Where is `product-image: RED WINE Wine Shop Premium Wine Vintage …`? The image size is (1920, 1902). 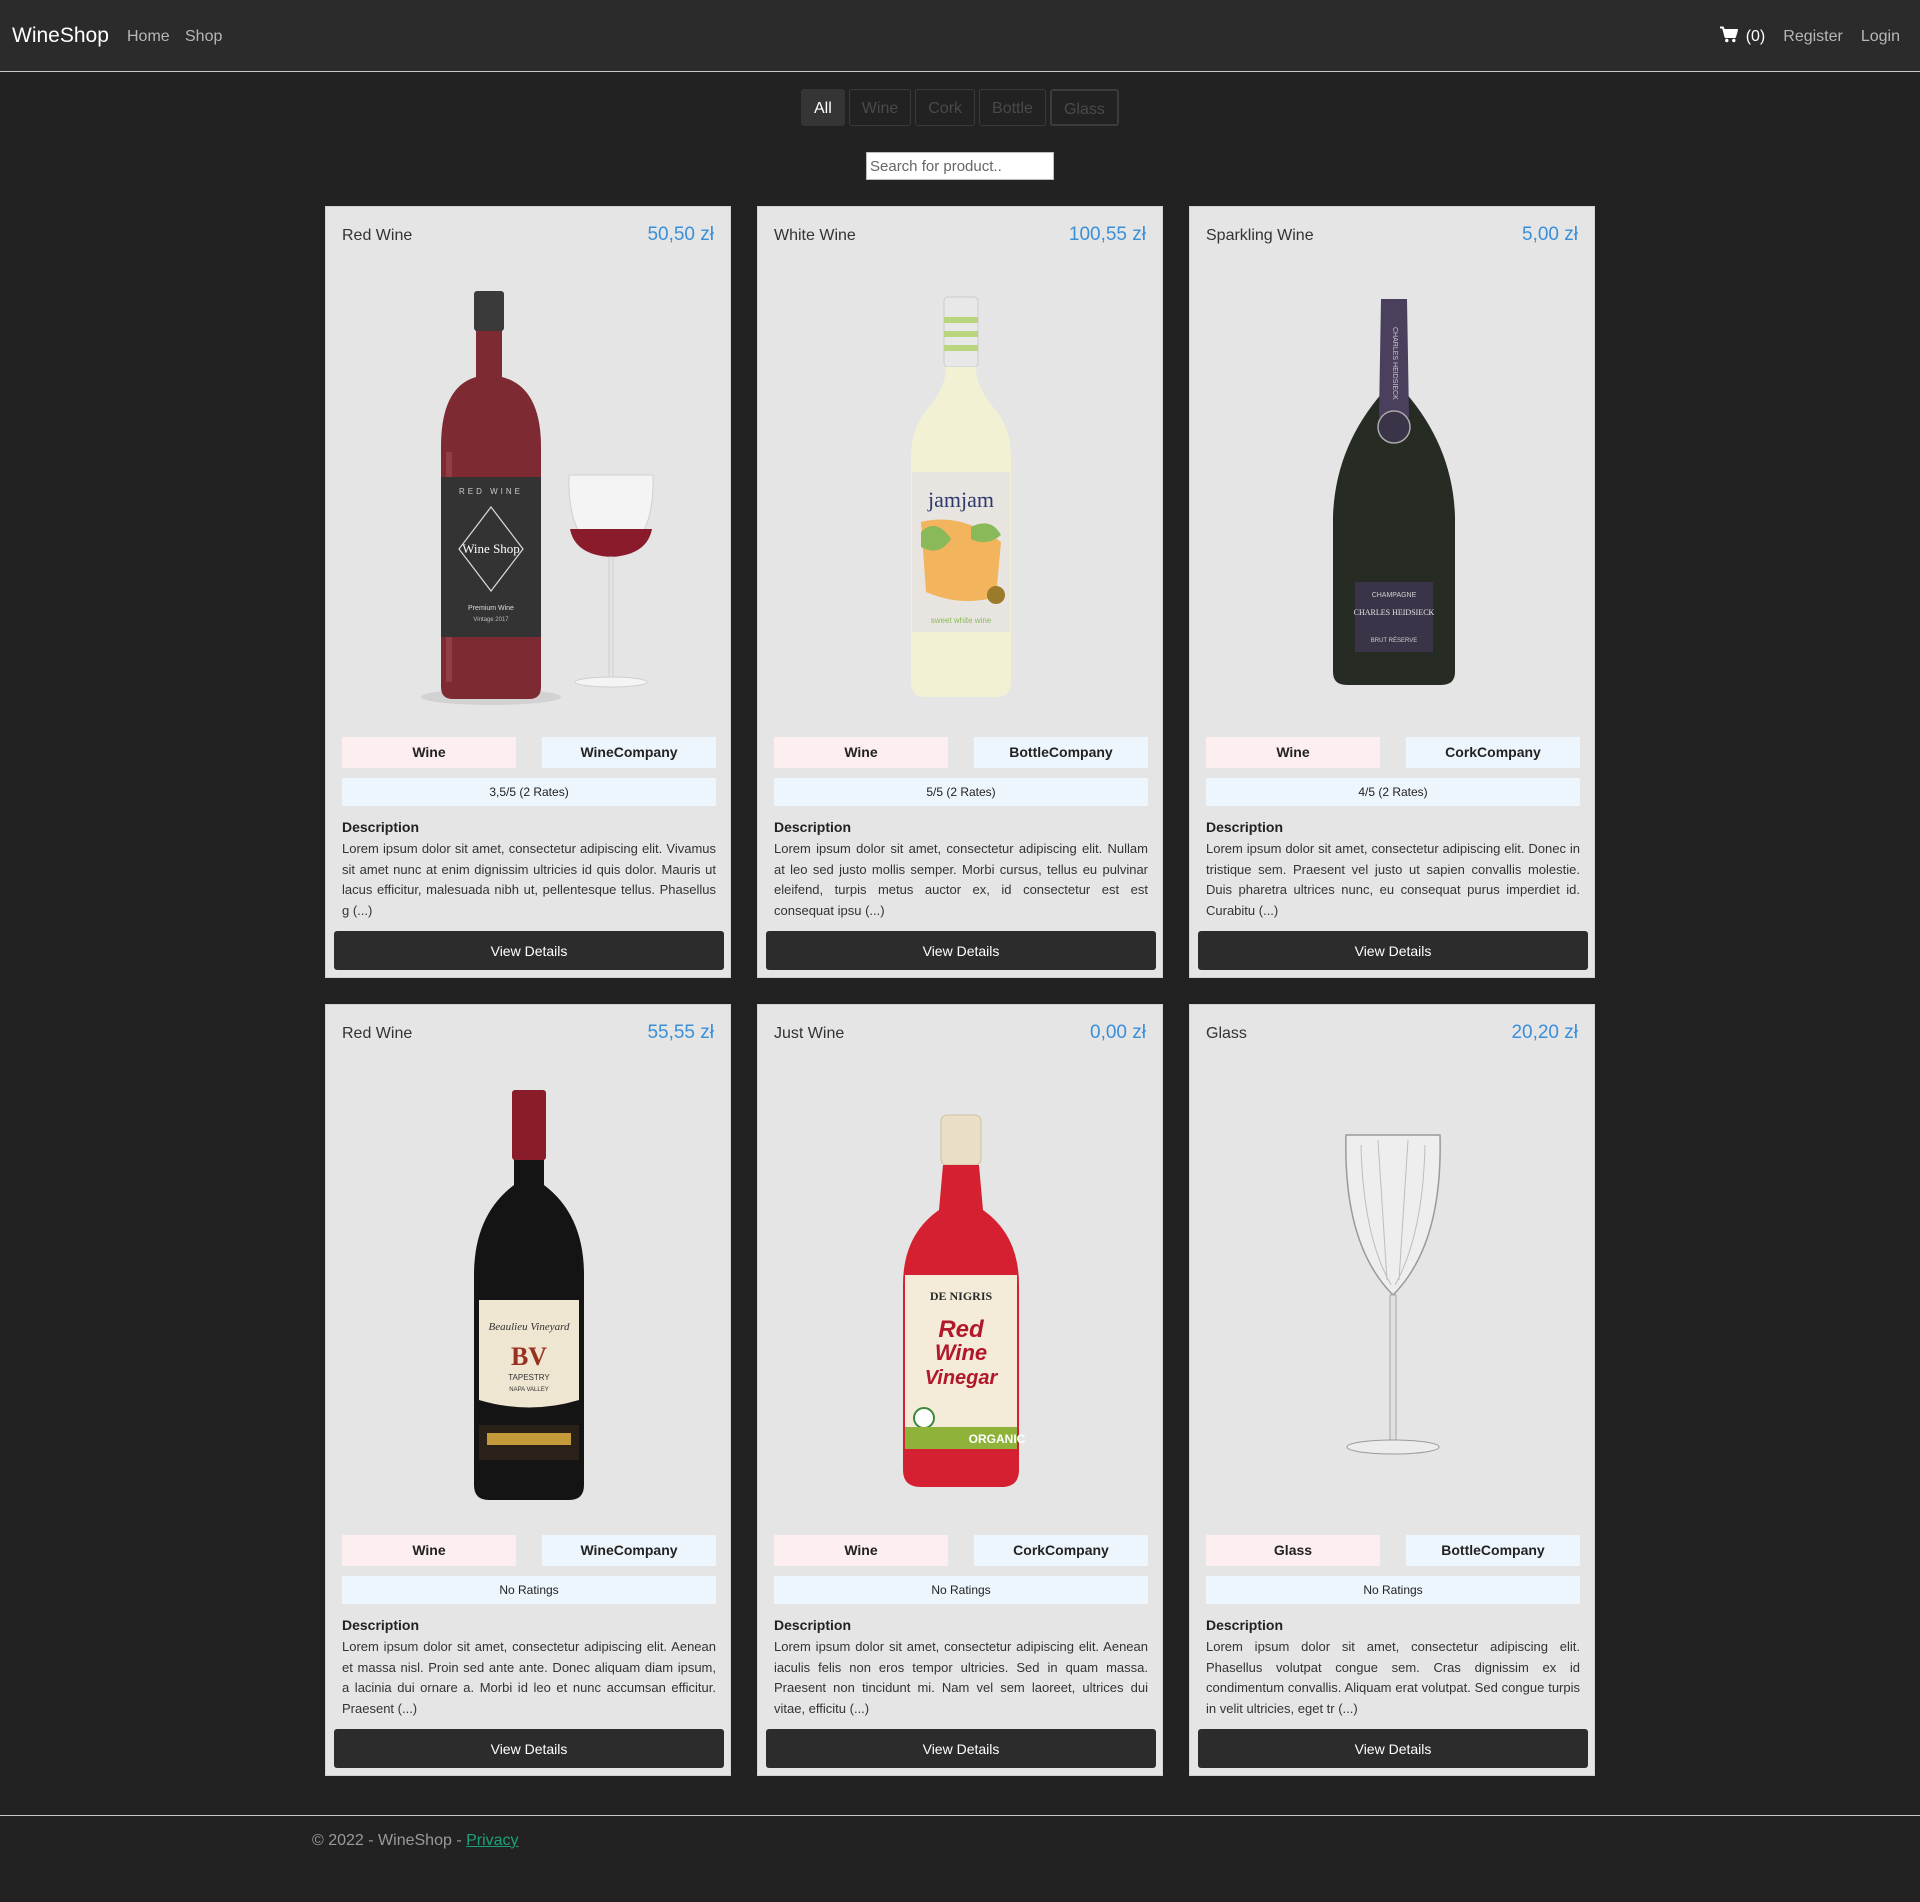 product-image: RED WINE Wine Shop Premium Wine Vintage … is located at coordinates (529, 497).